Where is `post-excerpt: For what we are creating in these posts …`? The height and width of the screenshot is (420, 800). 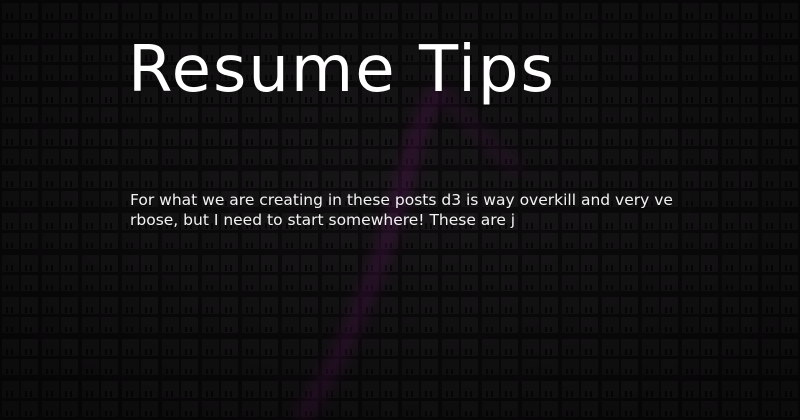 post-excerpt: For what we are creating in these posts … is located at coordinates (401, 210).